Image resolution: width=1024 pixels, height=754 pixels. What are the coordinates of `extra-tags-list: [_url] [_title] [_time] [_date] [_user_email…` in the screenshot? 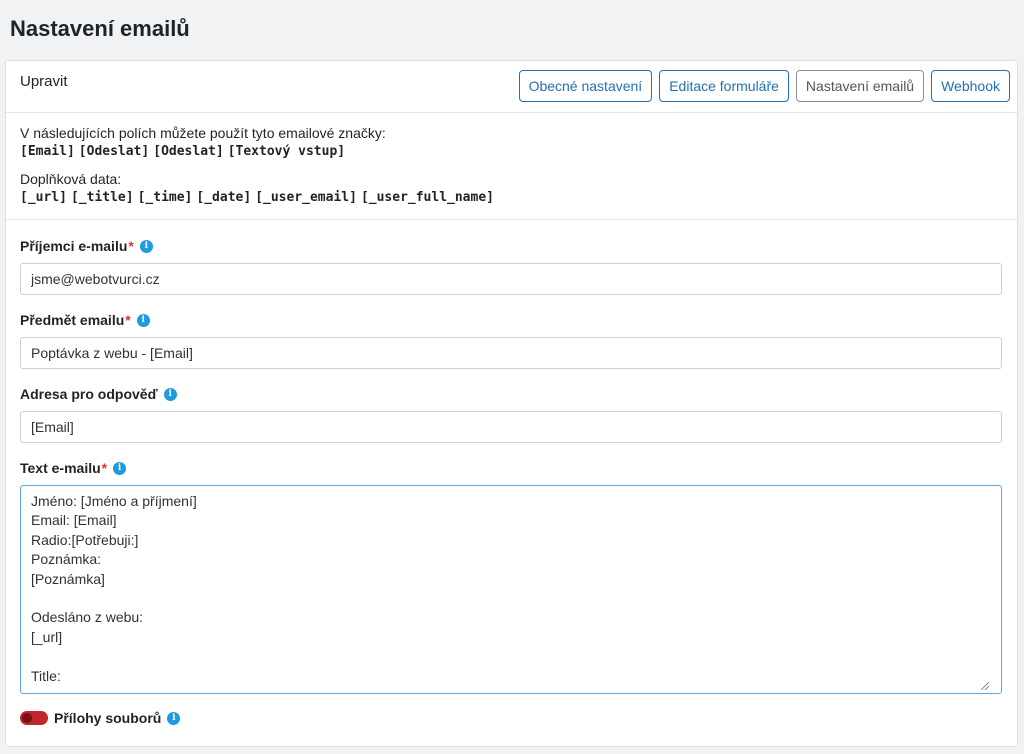 It's located at (511, 198).